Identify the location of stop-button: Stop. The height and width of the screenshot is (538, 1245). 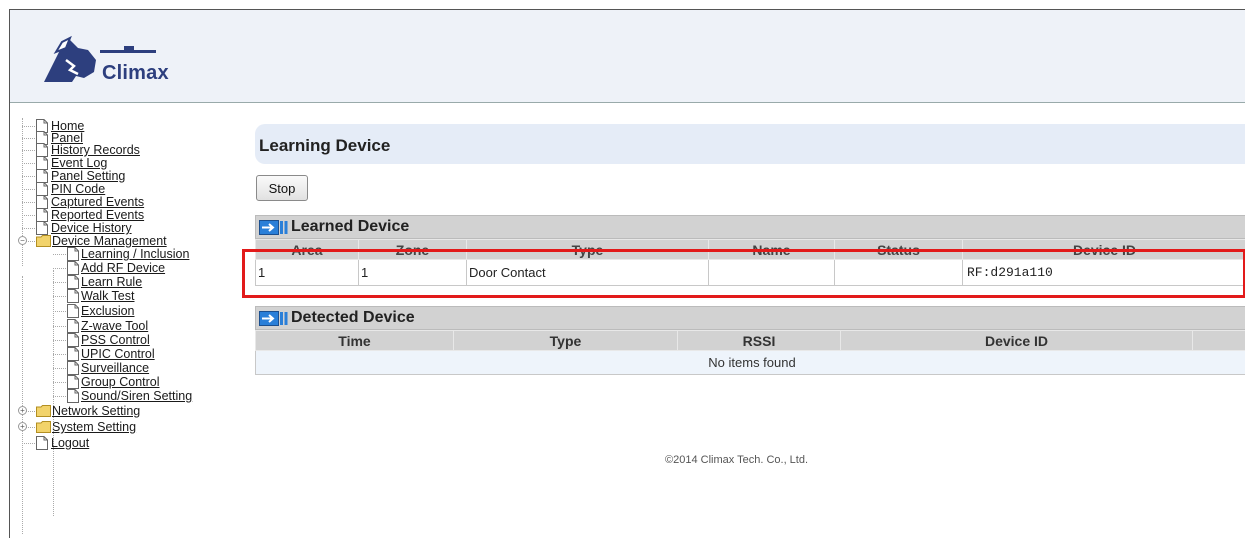
(282, 188).